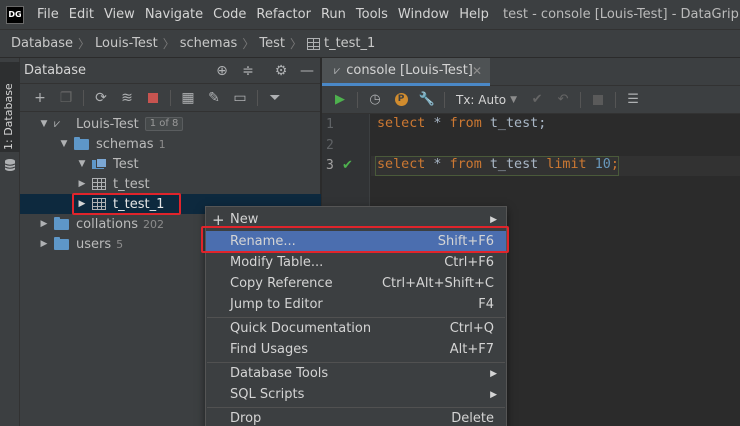 The width and height of the screenshot is (740, 426). Describe the element at coordinates (471, 328) in the screenshot. I see `menu-item-shortcut: Ctrl+Q` at that location.